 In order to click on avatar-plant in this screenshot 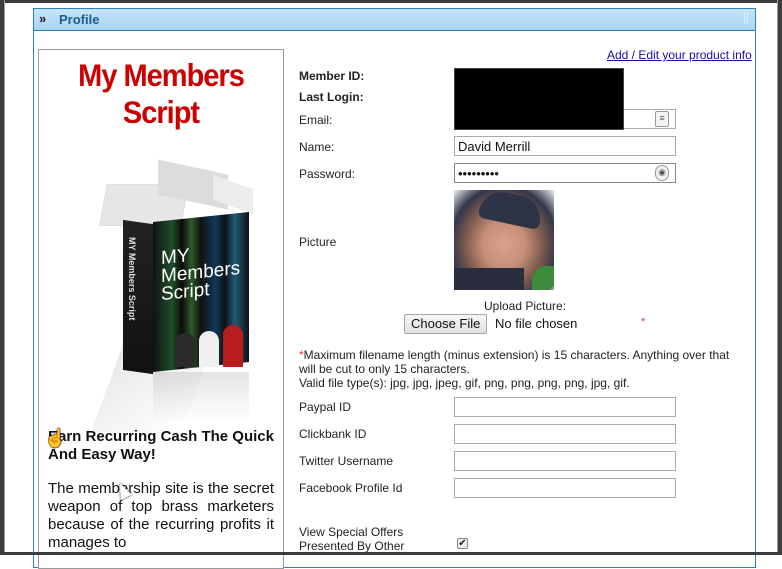, I will do `click(543, 278)`.